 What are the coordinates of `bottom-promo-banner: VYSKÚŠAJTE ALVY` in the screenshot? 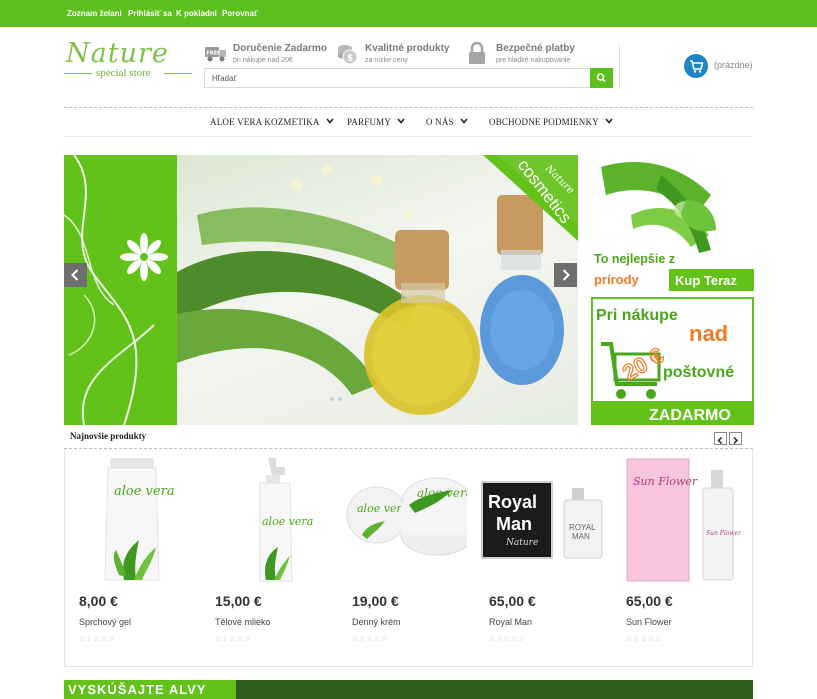 It's located at (408, 689).